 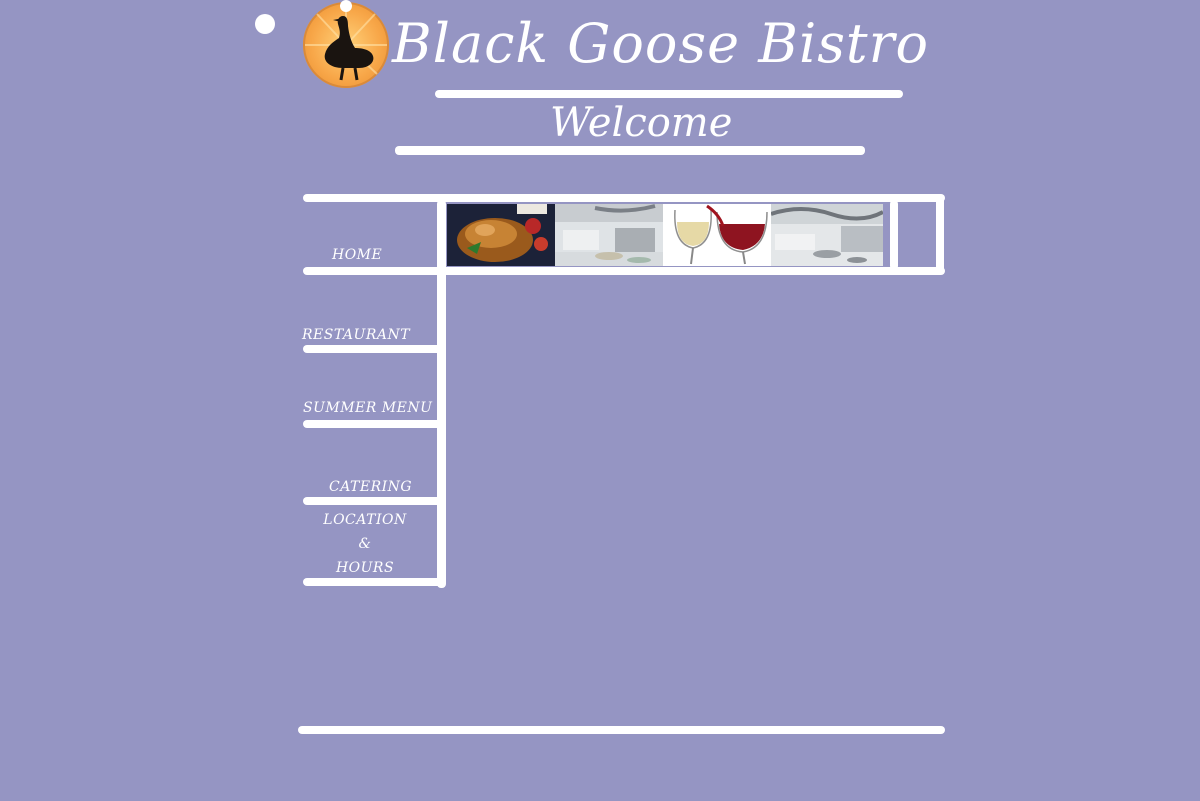 I want to click on site-title: Black Goose Bistro, so click(x=660, y=43).